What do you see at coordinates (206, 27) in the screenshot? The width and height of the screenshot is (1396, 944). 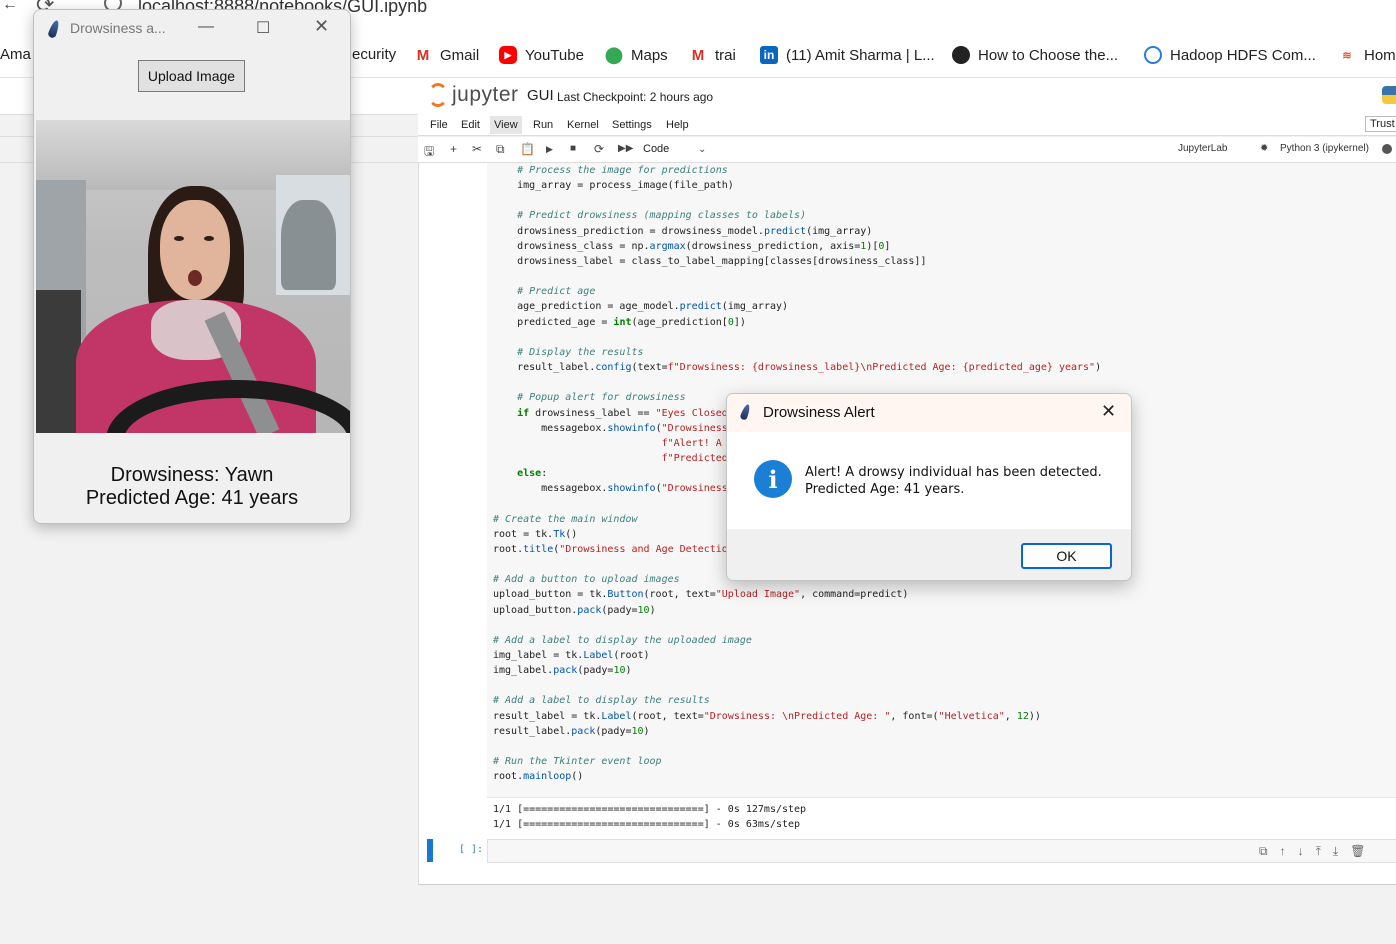 I see `minimize-icon: —` at bounding box center [206, 27].